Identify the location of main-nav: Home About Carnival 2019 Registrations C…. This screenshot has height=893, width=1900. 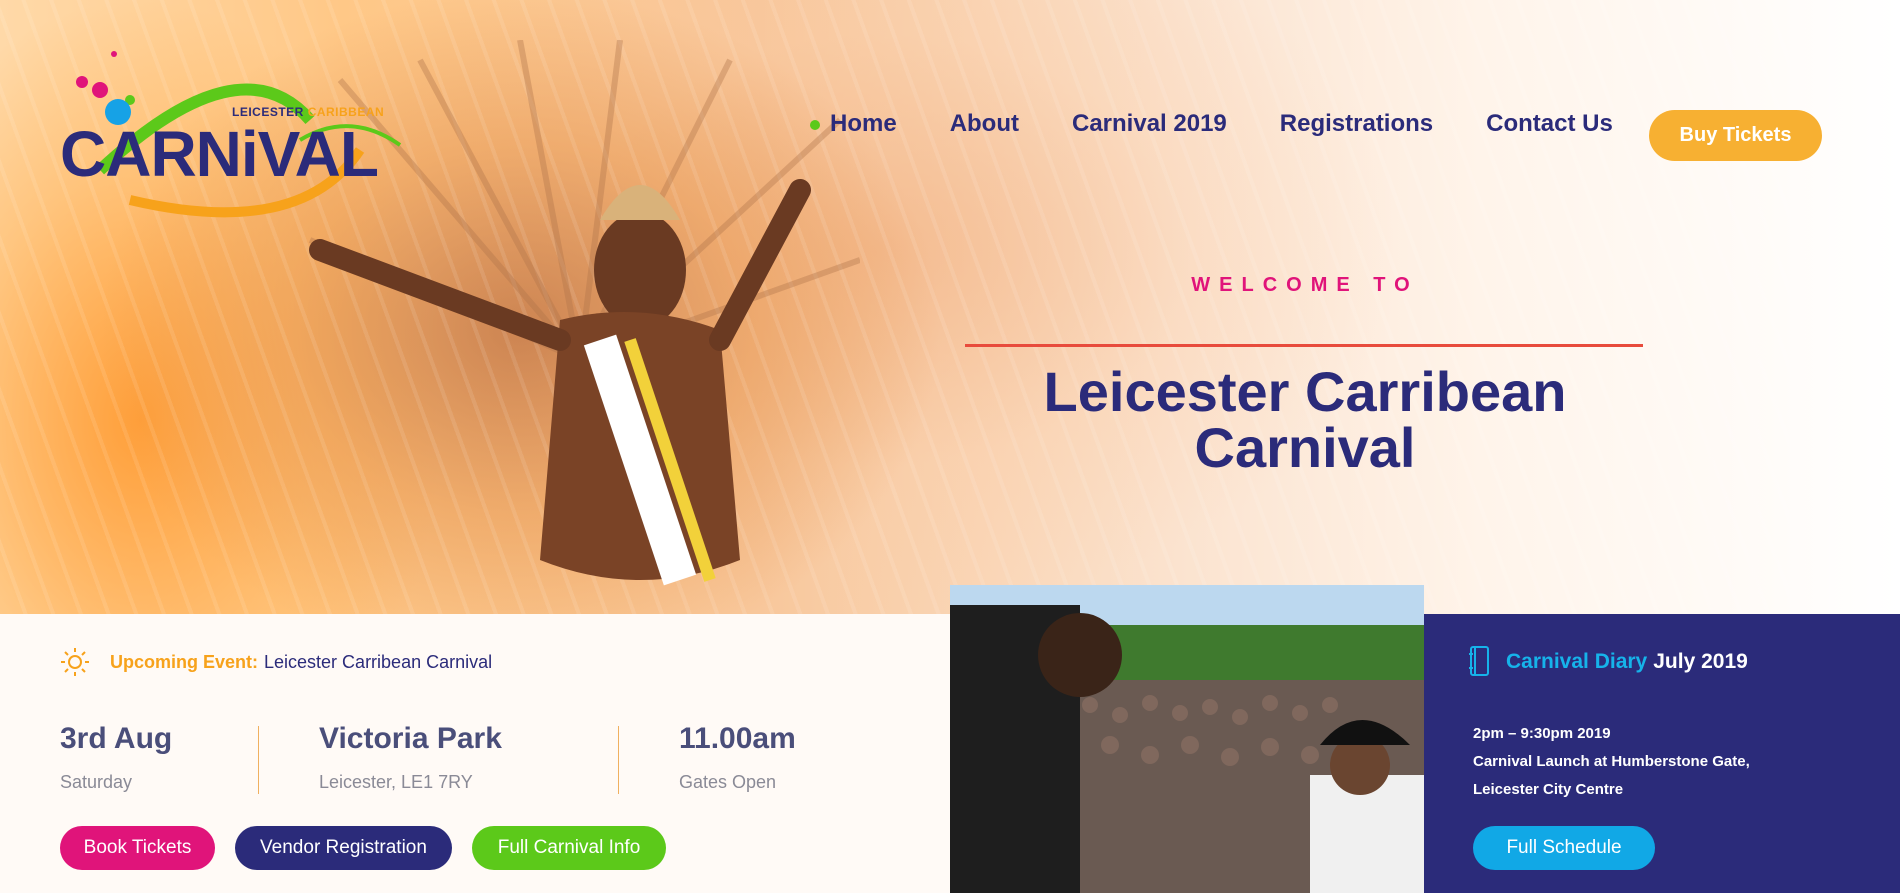
(1238, 124).